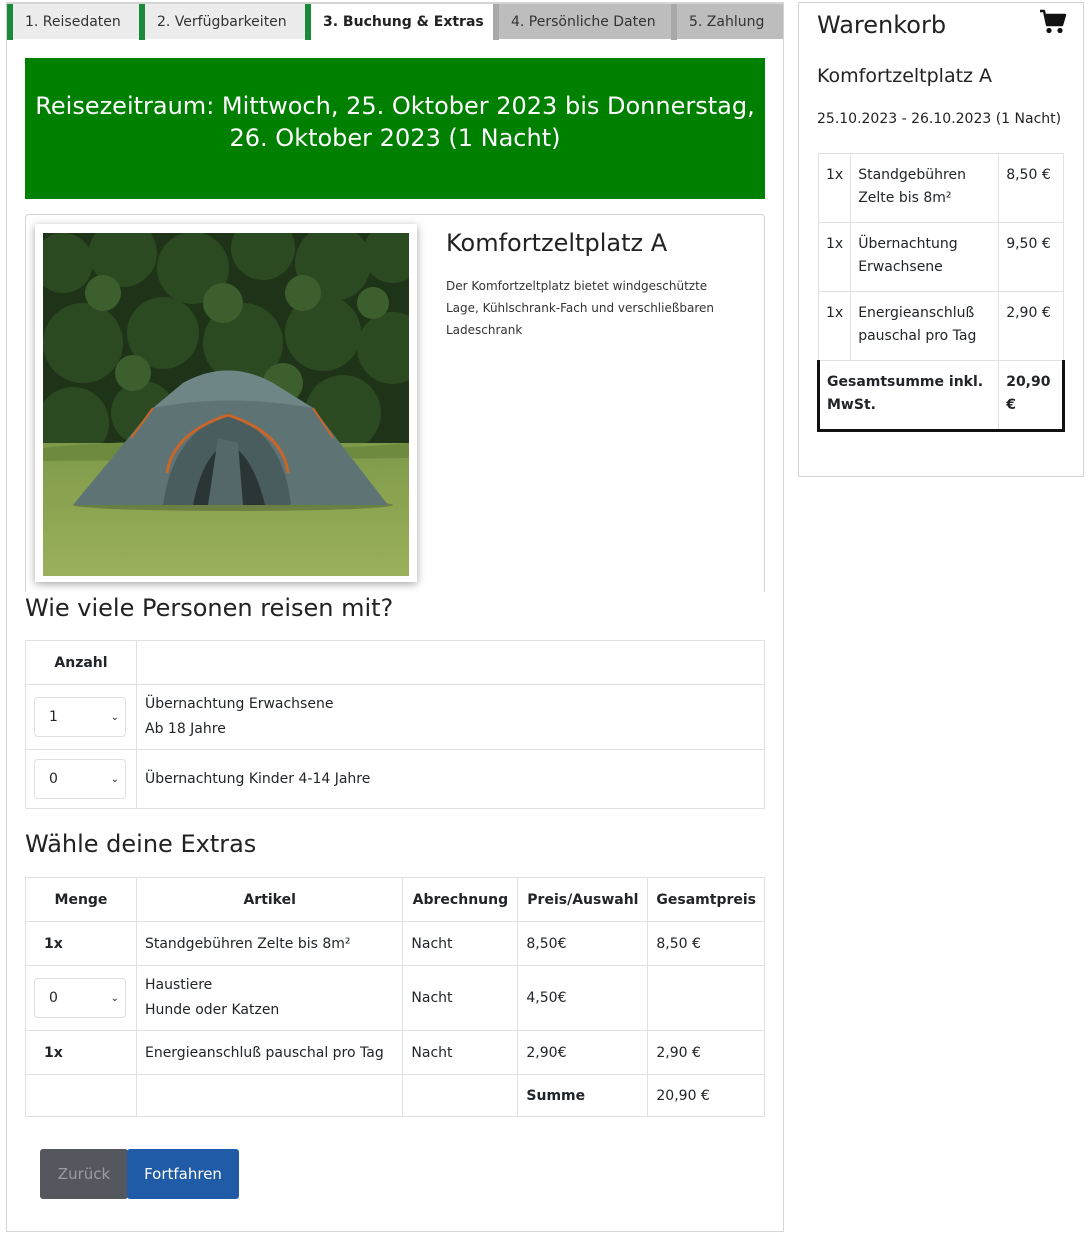  I want to click on column-header-empty, so click(450, 662).